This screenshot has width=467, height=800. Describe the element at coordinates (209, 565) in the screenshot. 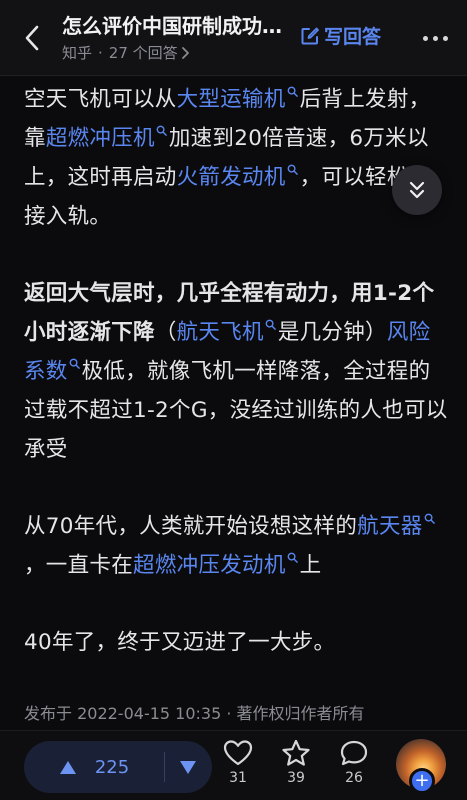

I see `link-text: 超燃冲压发动机` at that location.